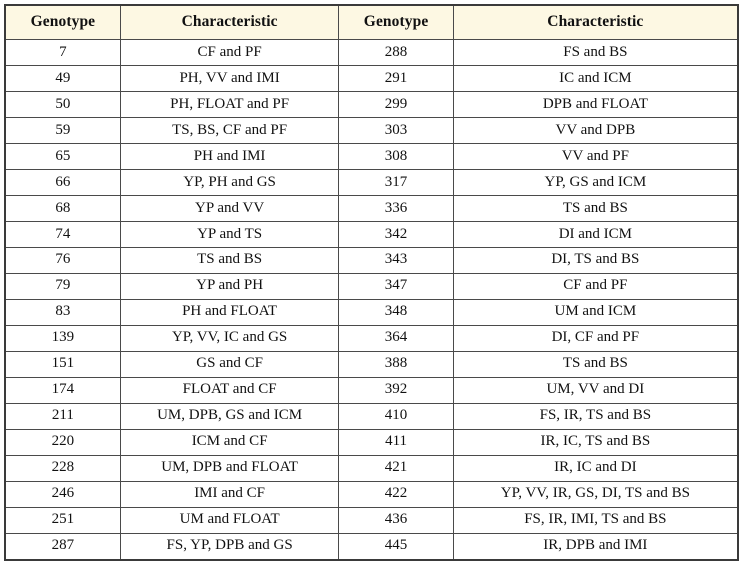 This screenshot has width=743, height=565. I want to click on cell-genotype-right: 317, so click(396, 182).